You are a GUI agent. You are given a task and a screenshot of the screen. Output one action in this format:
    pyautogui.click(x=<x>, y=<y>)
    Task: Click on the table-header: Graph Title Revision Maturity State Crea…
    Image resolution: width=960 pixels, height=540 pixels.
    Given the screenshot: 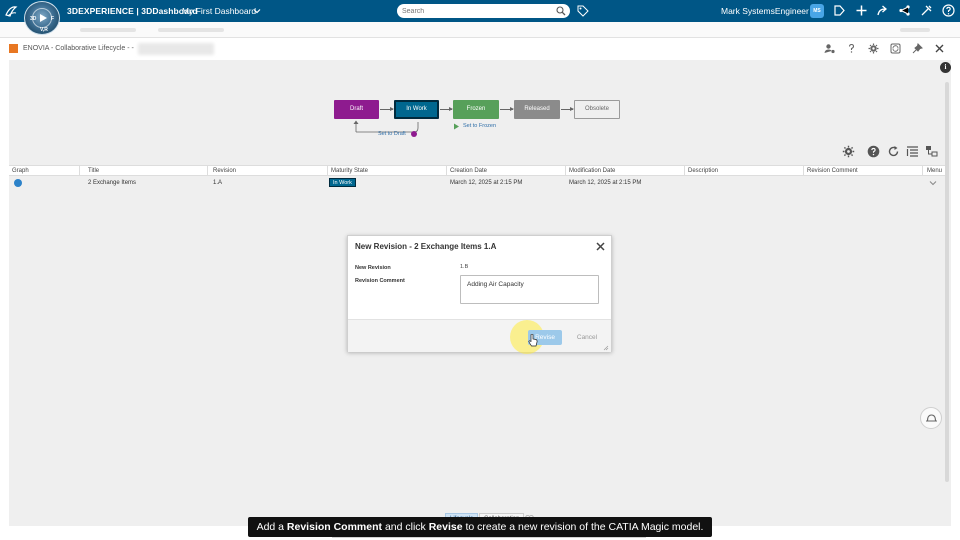 What is the action you would take?
    pyautogui.click(x=478, y=170)
    